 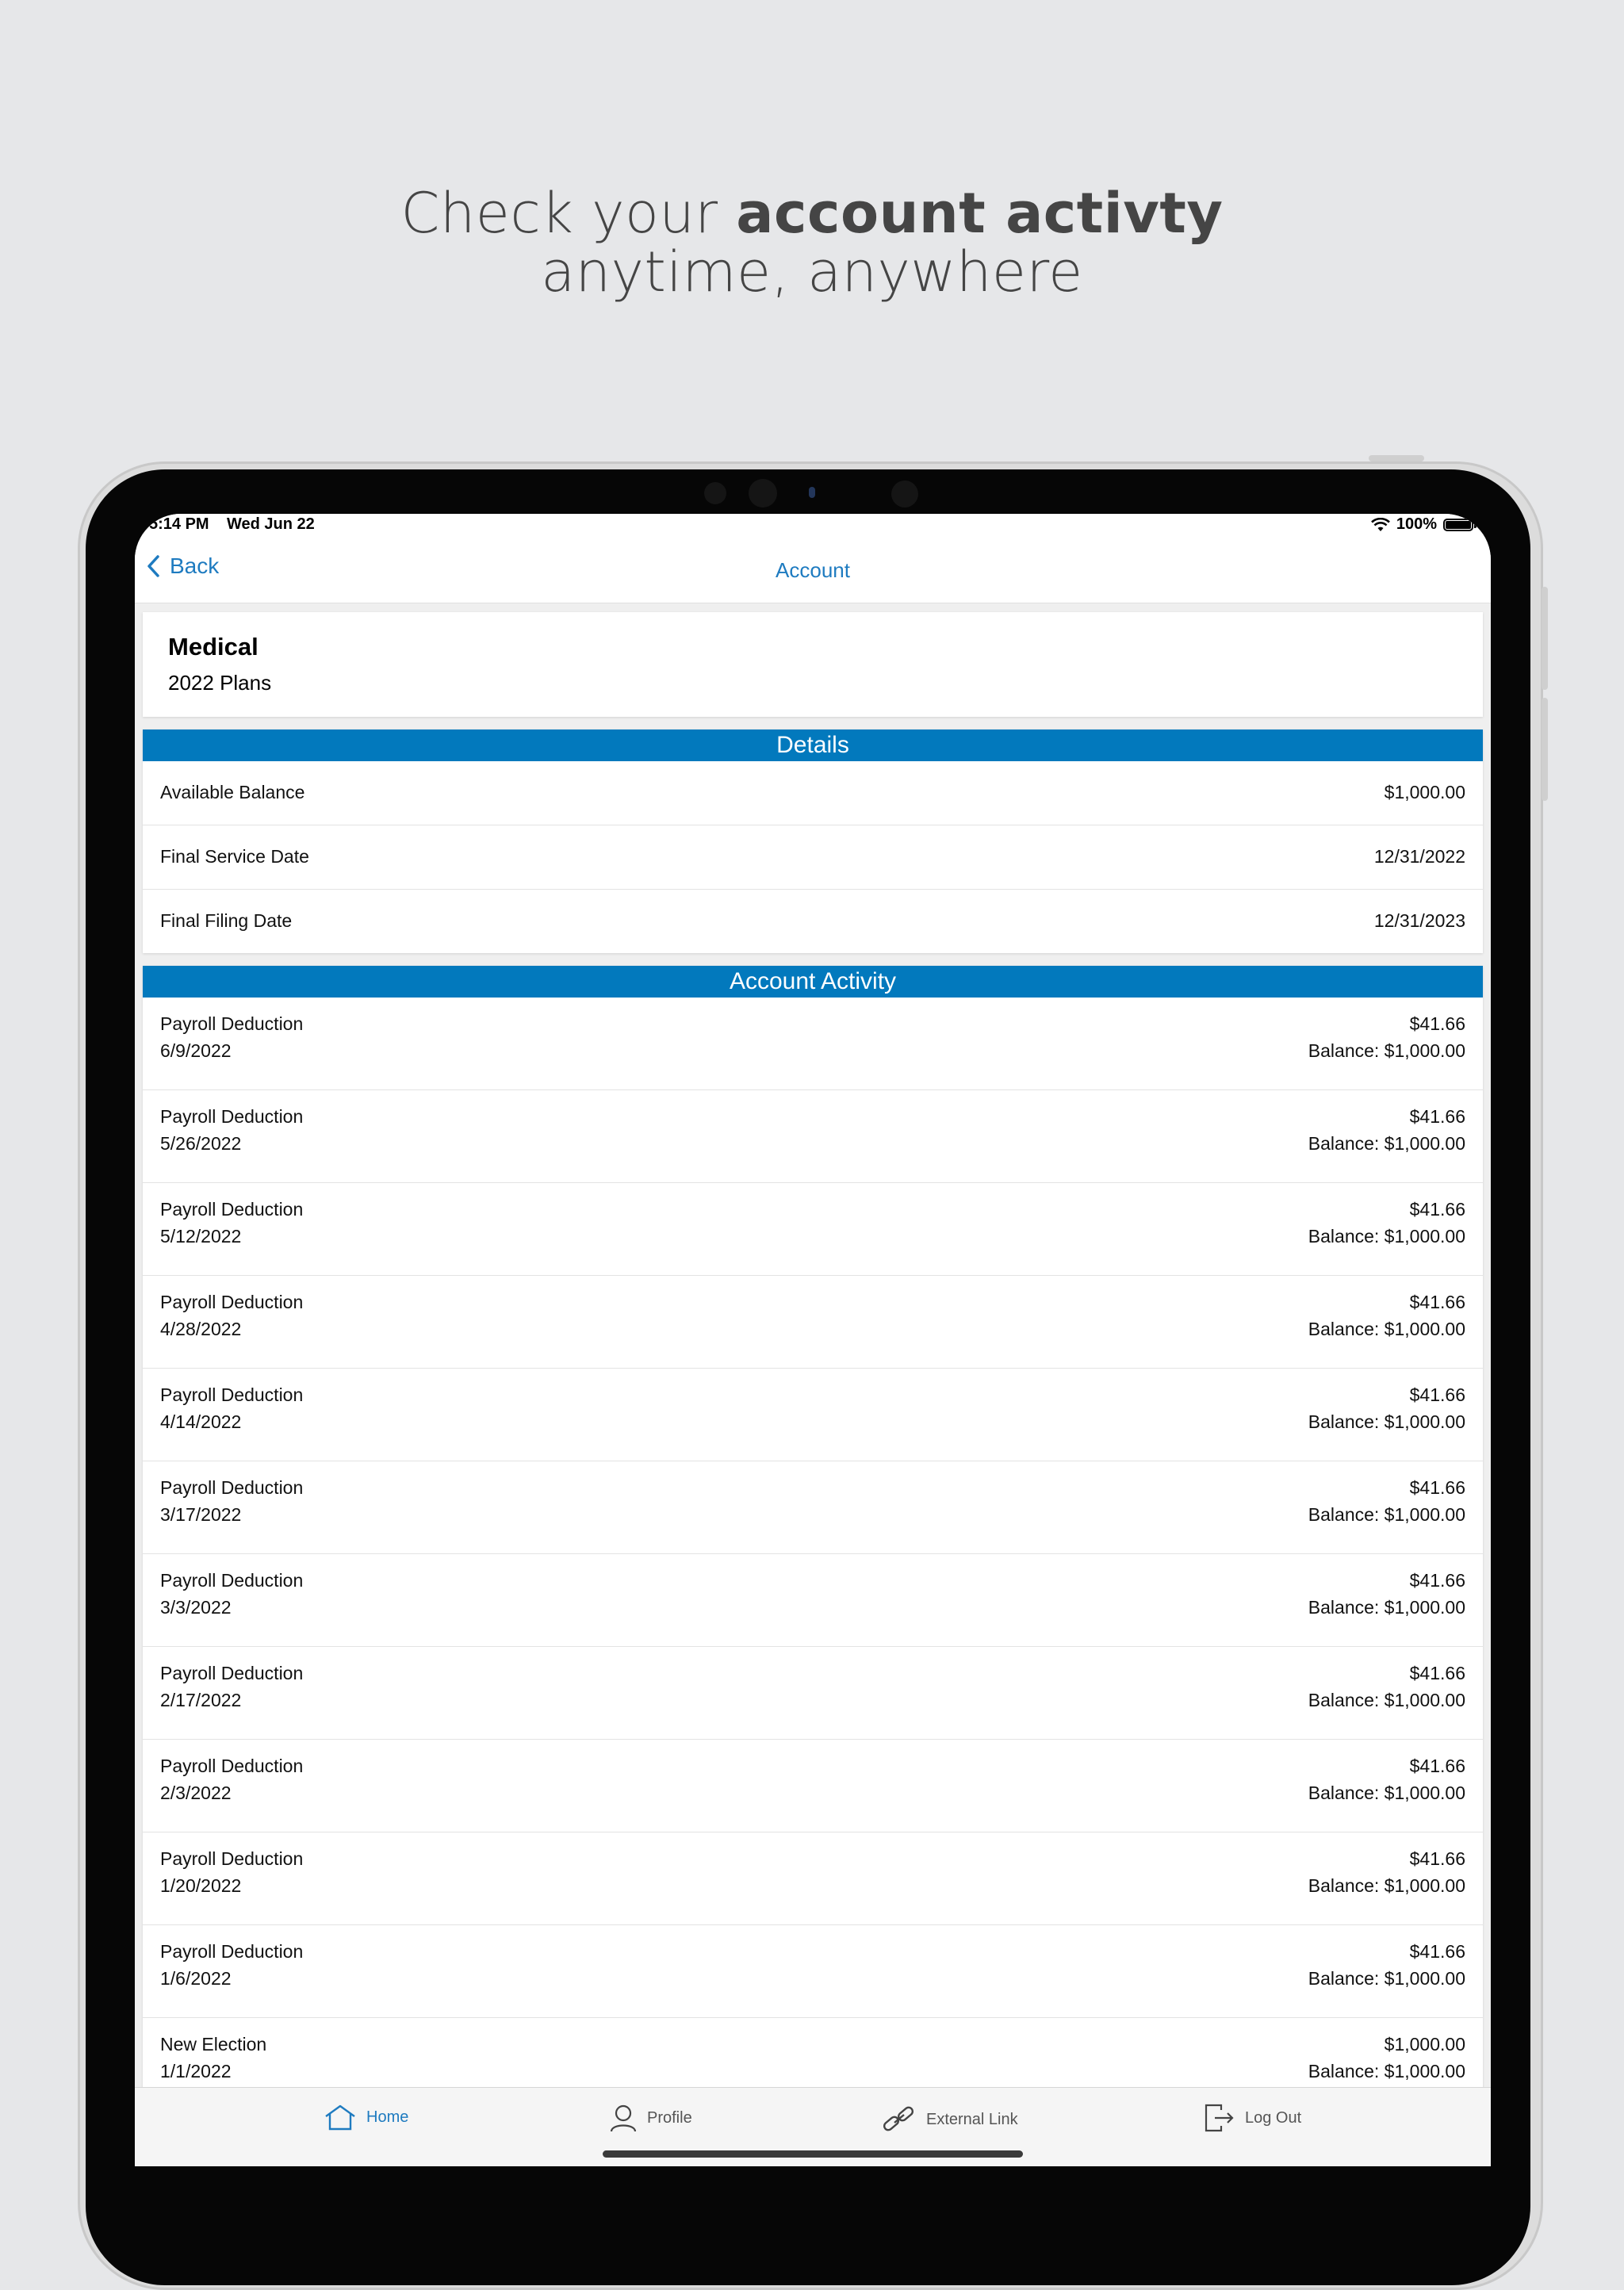 What do you see at coordinates (232, 1408) in the screenshot?
I see `activity-left: Payroll Deduction 4/14/2022` at bounding box center [232, 1408].